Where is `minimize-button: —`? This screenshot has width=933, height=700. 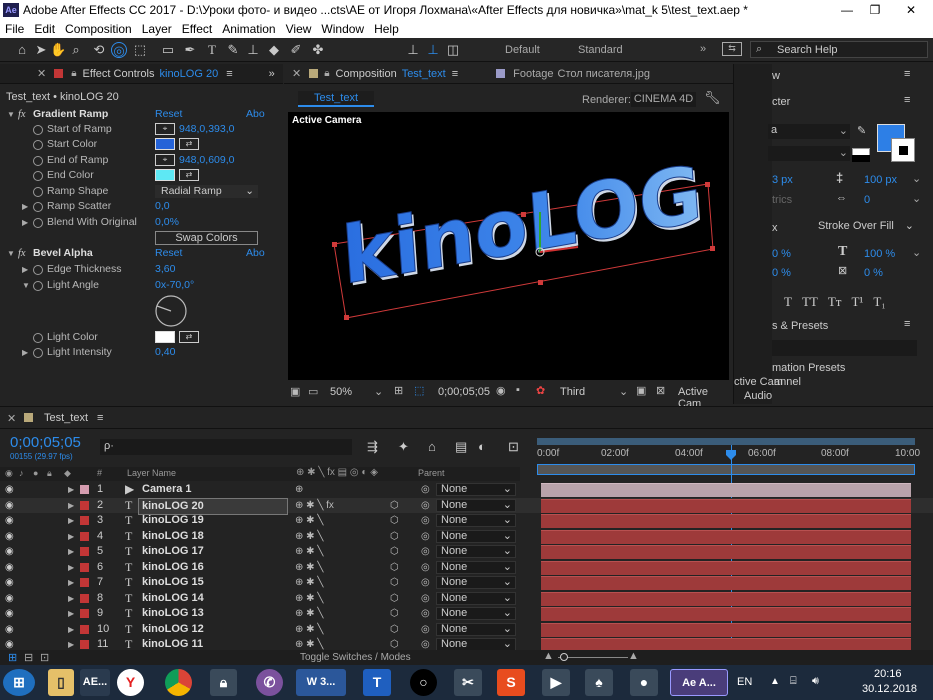
minimize-button: — is located at coordinates (847, 10).